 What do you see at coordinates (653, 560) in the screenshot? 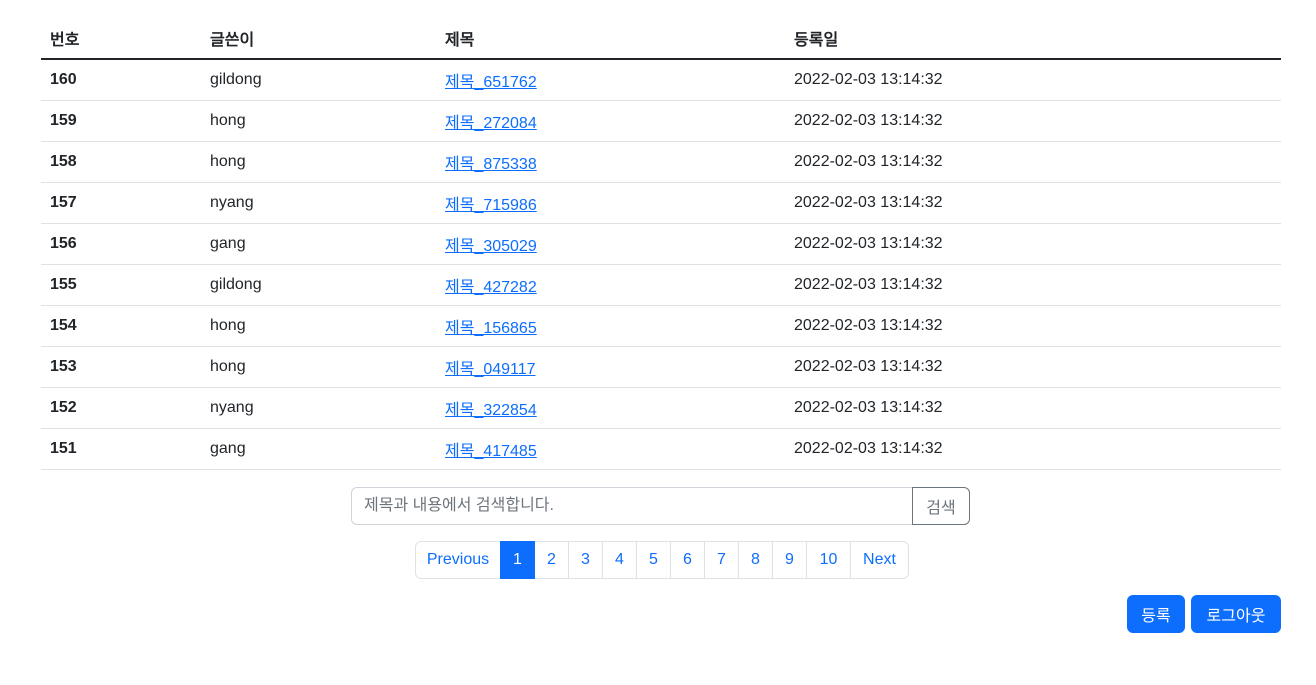
I see `pagination-page-5: 5` at bounding box center [653, 560].